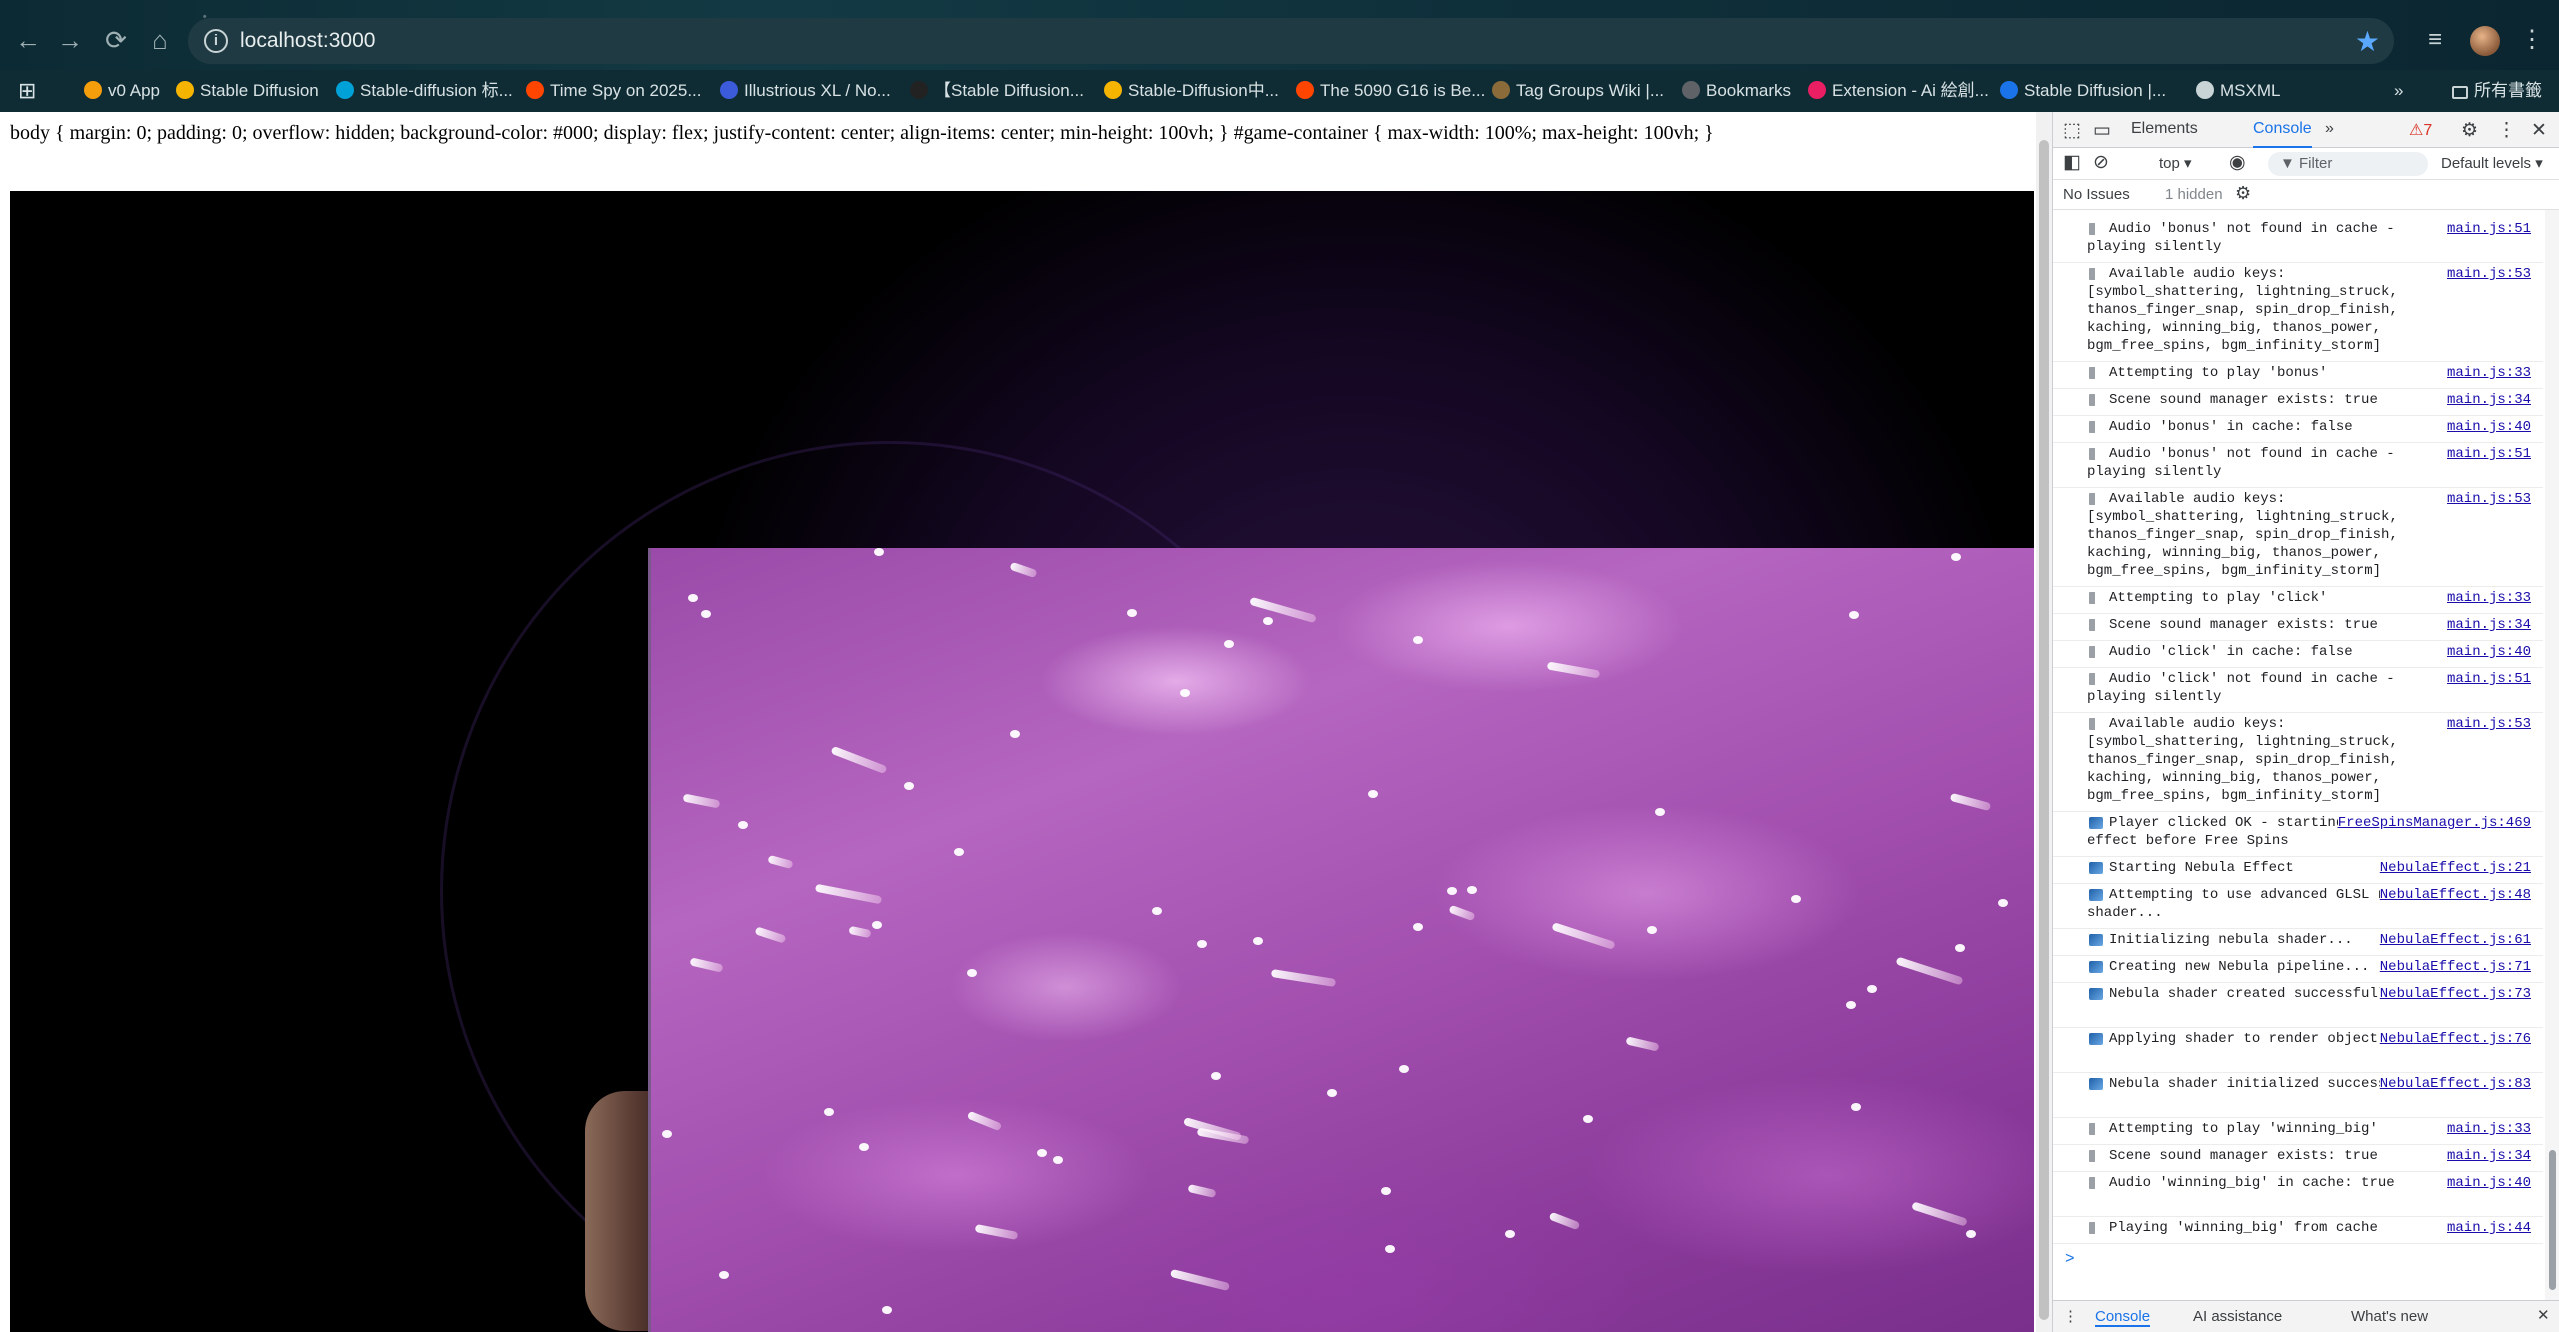 The width and height of the screenshot is (2559, 1332). Describe the element at coordinates (2455, 1084) in the screenshot. I see `console-source-link: NebulaEffect.js:83` at that location.